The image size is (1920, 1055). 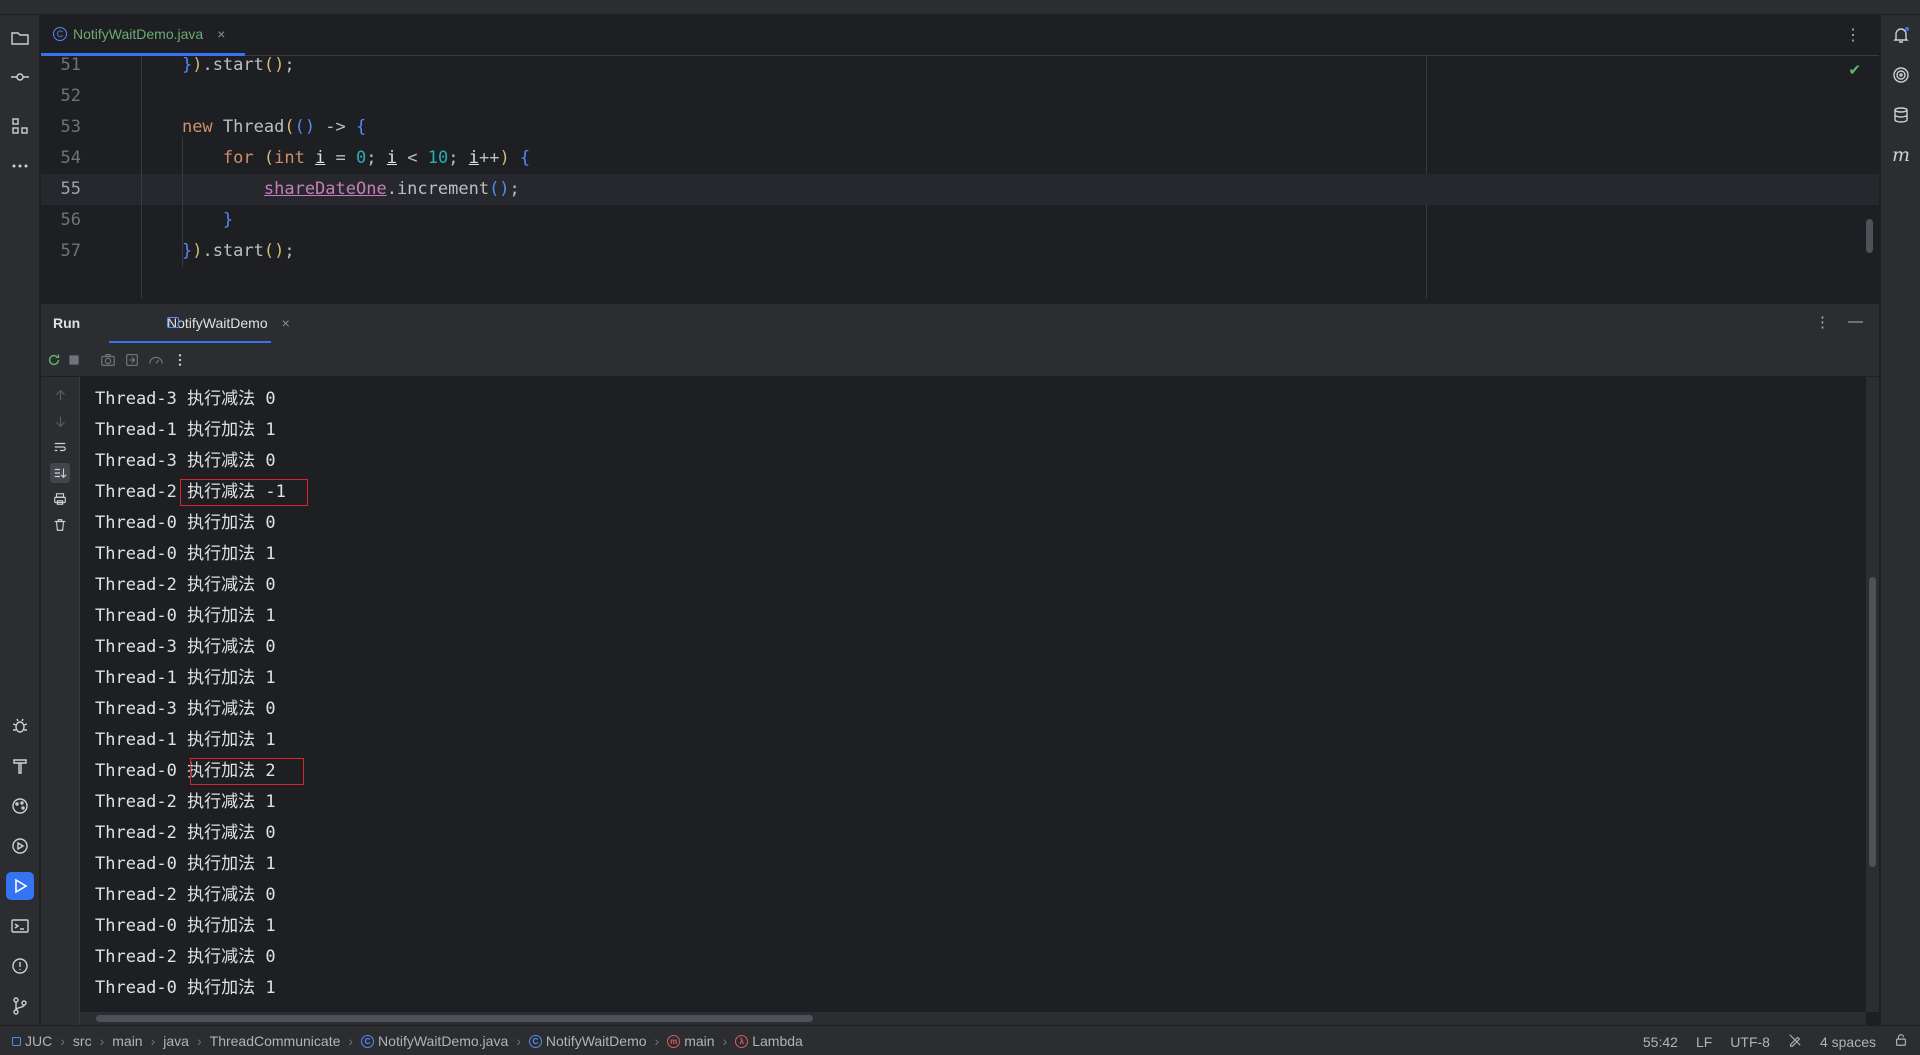 What do you see at coordinates (960, 158) in the screenshot?
I see `code-line: 54 for (int i = 0; i < 10; i++) {` at bounding box center [960, 158].